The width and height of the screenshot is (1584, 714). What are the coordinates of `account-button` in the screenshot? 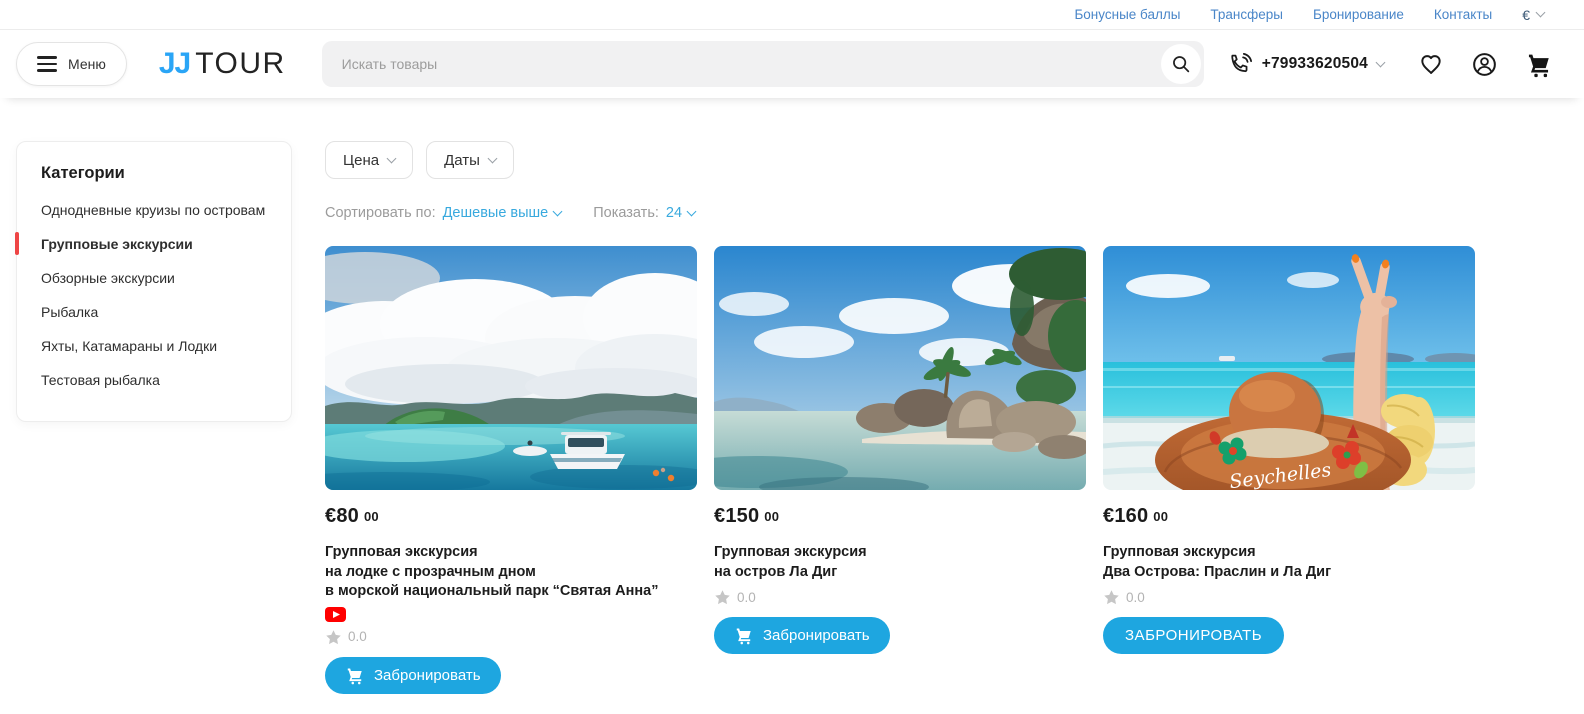 It's located at (1484, 64).